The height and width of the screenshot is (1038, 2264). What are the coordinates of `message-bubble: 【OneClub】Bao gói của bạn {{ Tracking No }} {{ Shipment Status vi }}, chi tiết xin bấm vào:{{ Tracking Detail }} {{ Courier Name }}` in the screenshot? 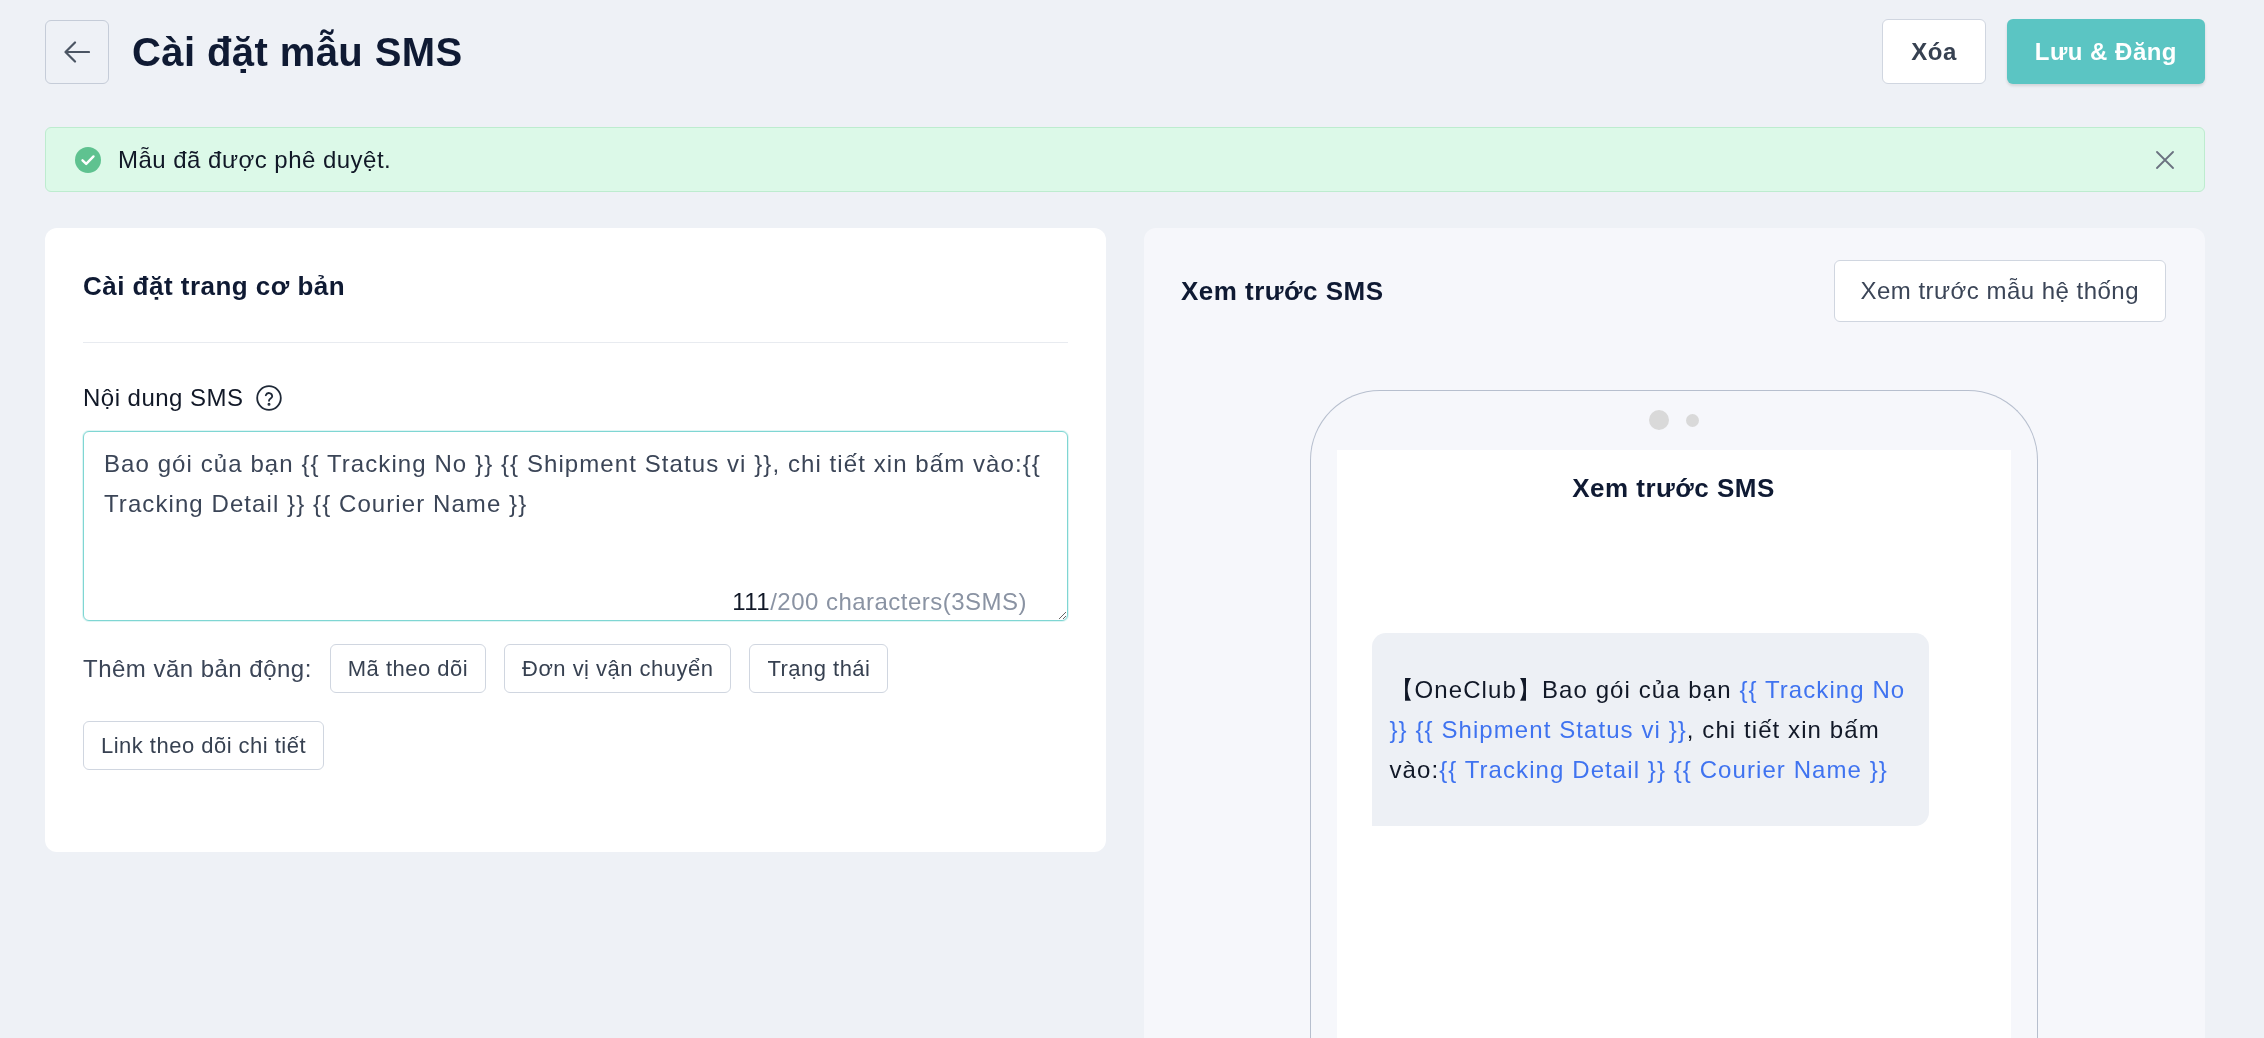 It's located at (1650, 729).